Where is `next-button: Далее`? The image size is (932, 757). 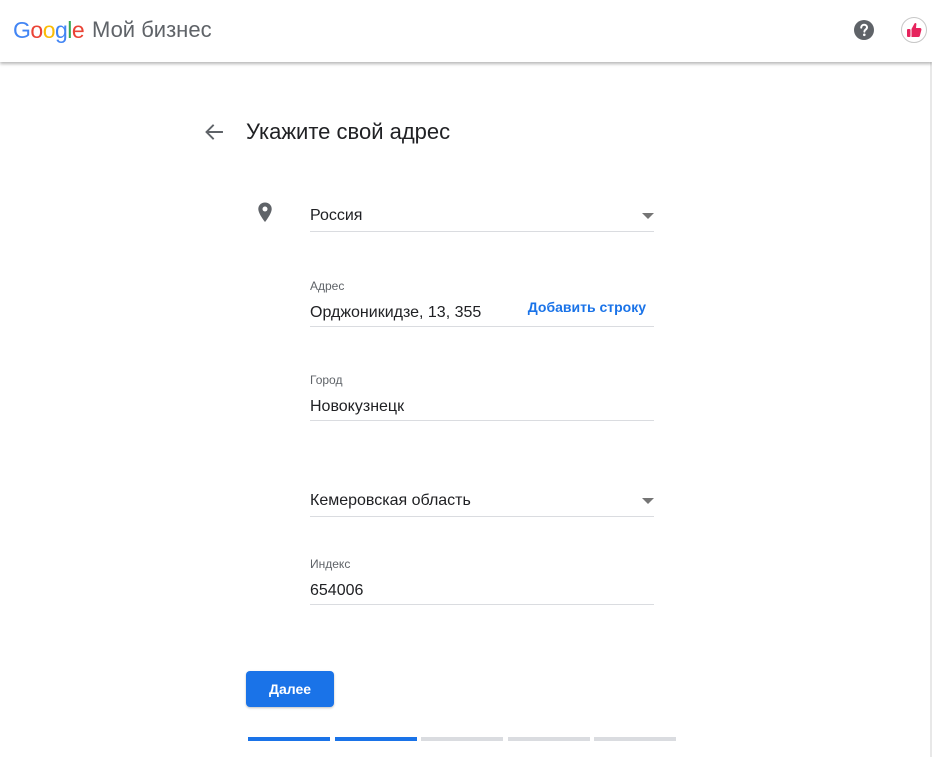
next-button: Далее is located at coordinates (290, 689).